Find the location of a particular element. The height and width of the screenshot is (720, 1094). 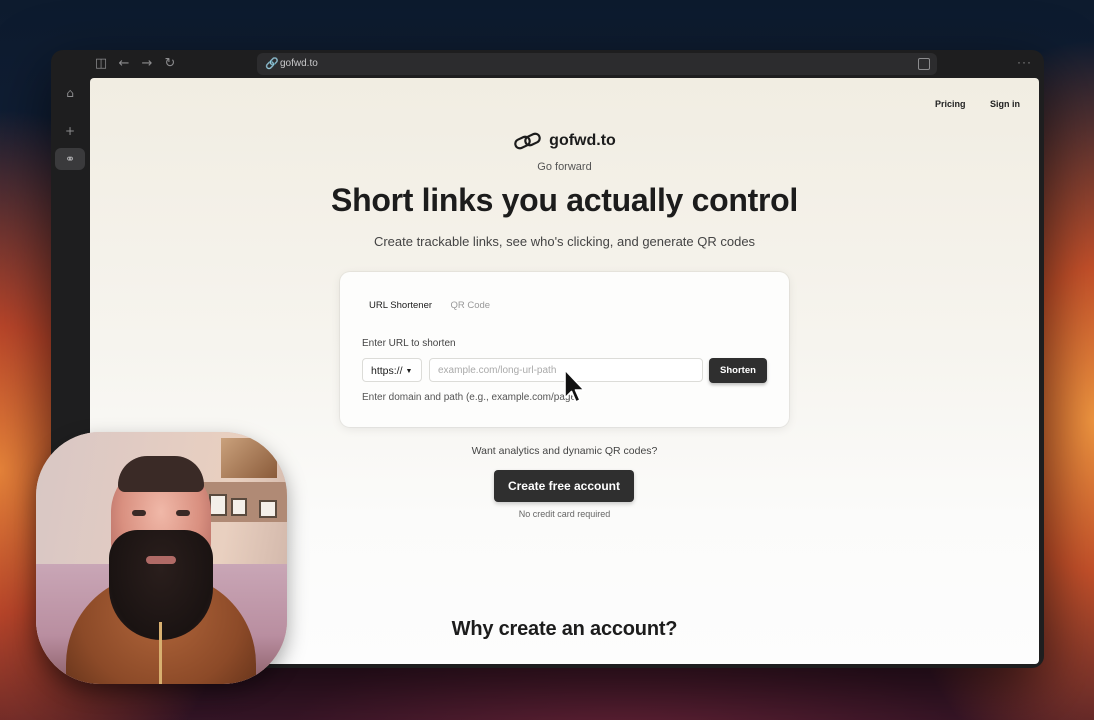

webcam-overlay is located at coordinates (161, 558).